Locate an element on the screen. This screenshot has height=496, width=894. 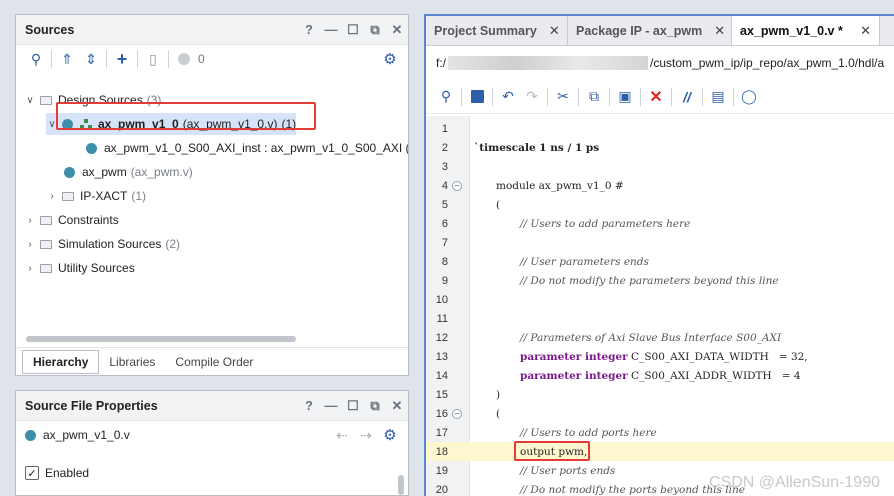
code-line: 17 // Users to add ports here is located at coordinates (660, 432).